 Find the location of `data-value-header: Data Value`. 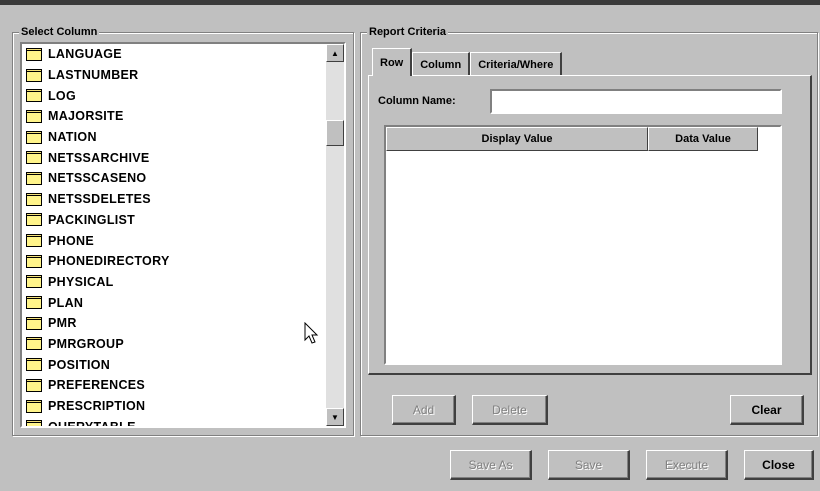

data-value-header: Data Value is located at coordinates (703, 139).